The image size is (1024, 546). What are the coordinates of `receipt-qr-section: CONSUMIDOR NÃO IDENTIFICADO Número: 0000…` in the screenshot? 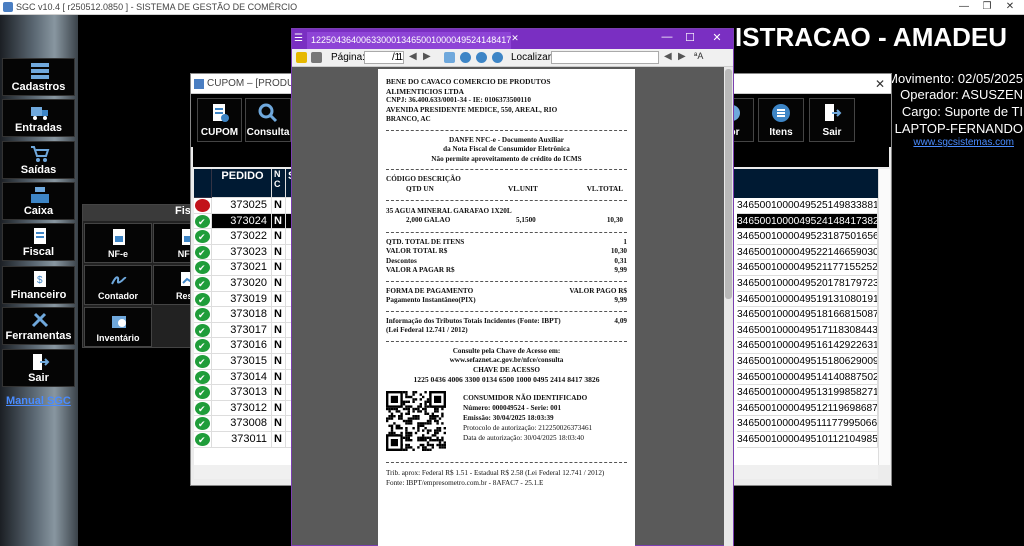 It's located at (506, 424).